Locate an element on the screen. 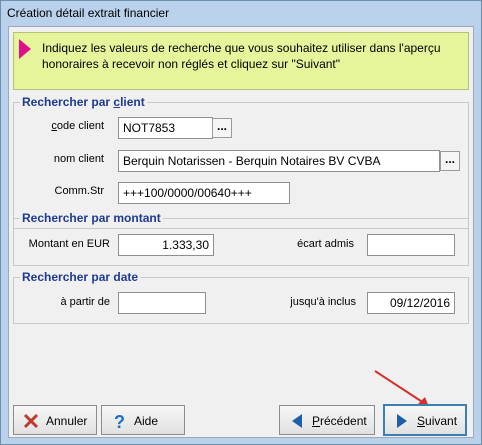  cancel-button: Annuler is located at coordinates (55, 420).